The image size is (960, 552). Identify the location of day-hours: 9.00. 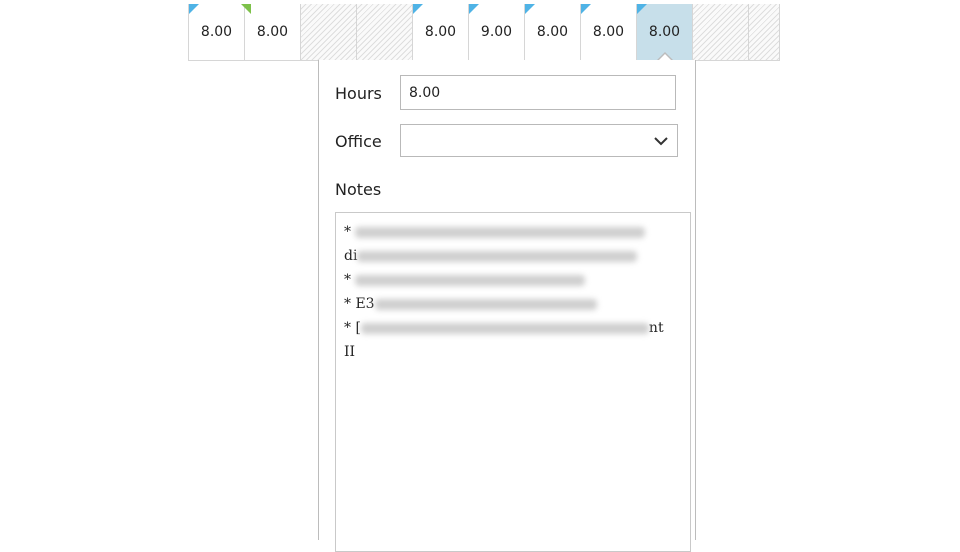
(496, 32).